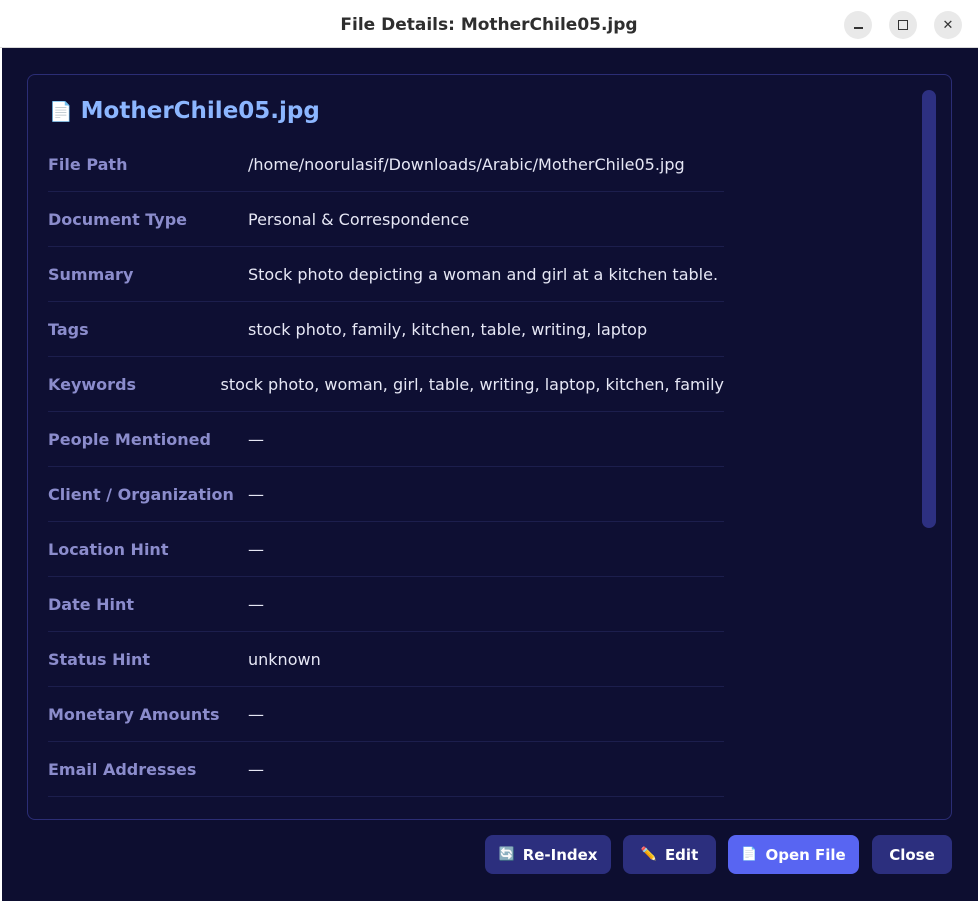 The width and height of the screenshot is (978, 901). What do you see at coordinates (386, 439) in the screenshot?
I see `detail-row-people-mentioned: People Mentioned —` at bounding box center [386, 439].